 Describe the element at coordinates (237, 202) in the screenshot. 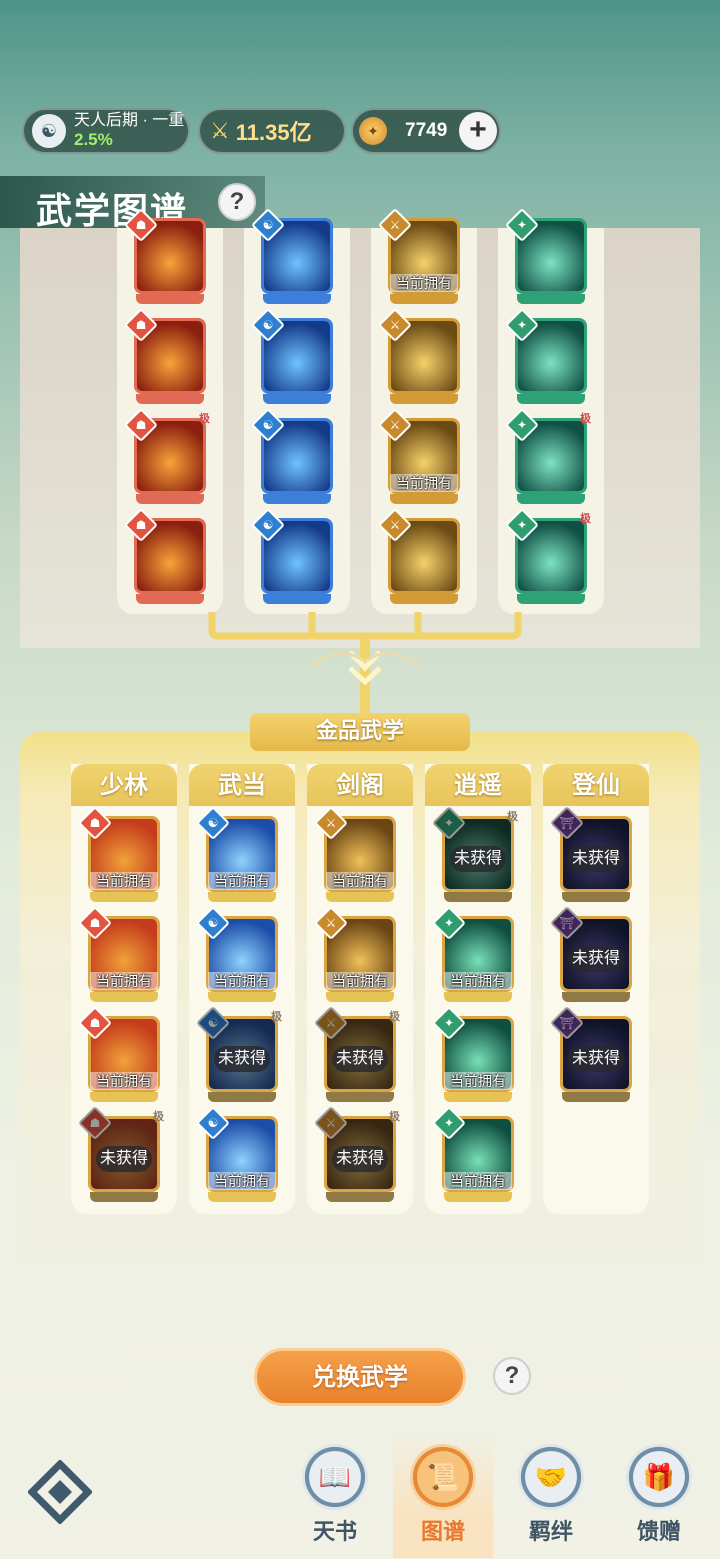

I see `help-button: ?` at that location.